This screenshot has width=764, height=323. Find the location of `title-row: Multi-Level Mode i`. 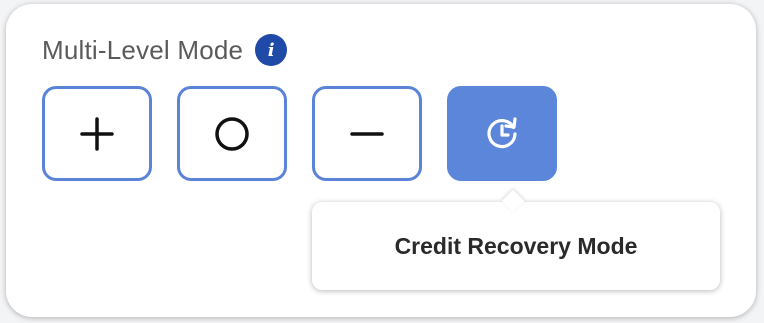

title-row: Multi-Level Mode i is located at coordinates (165, 50).